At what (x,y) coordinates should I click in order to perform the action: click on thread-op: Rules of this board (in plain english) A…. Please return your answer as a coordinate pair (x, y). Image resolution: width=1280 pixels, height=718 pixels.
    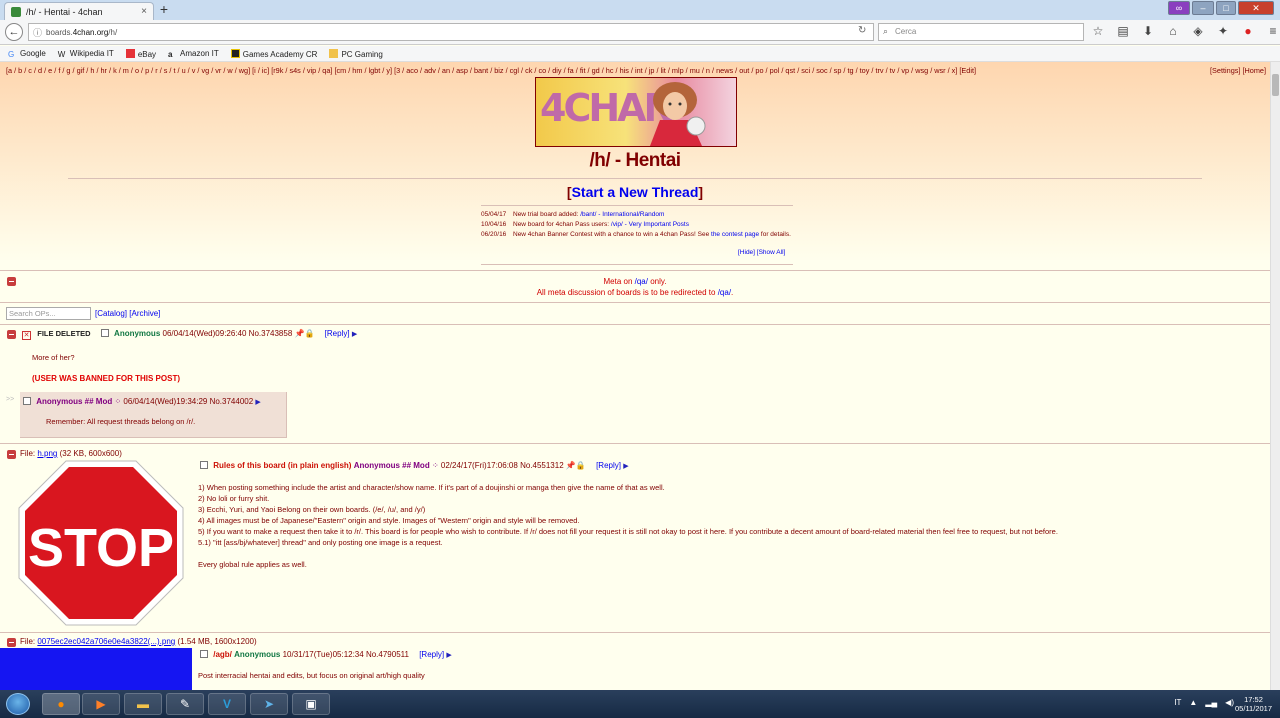
    Looking at the image, I should click on (414, 465).